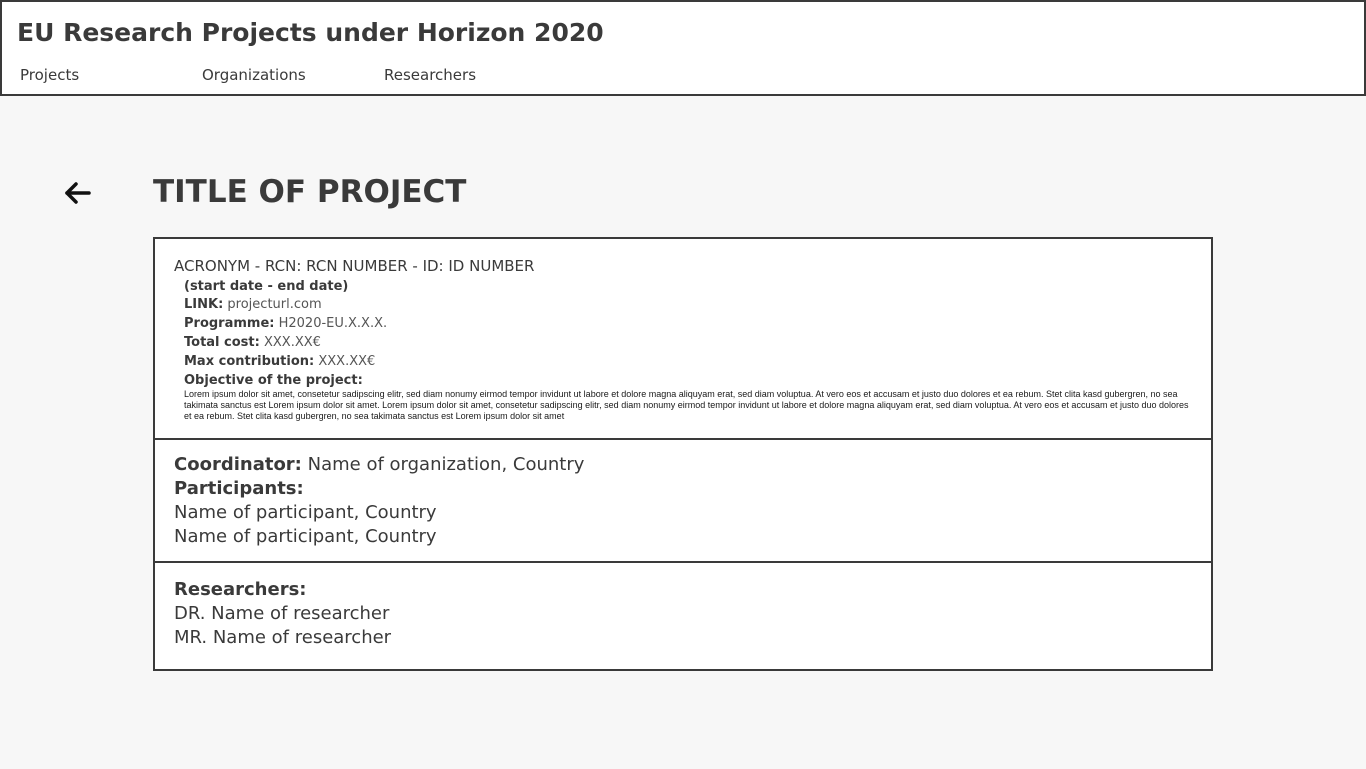 The height and width of the screenshot is (769, 1366). What do you see at coordinates (204, 304) in the screenshot?
I see `link-label: LINK:` at bounding box center [204, 304].